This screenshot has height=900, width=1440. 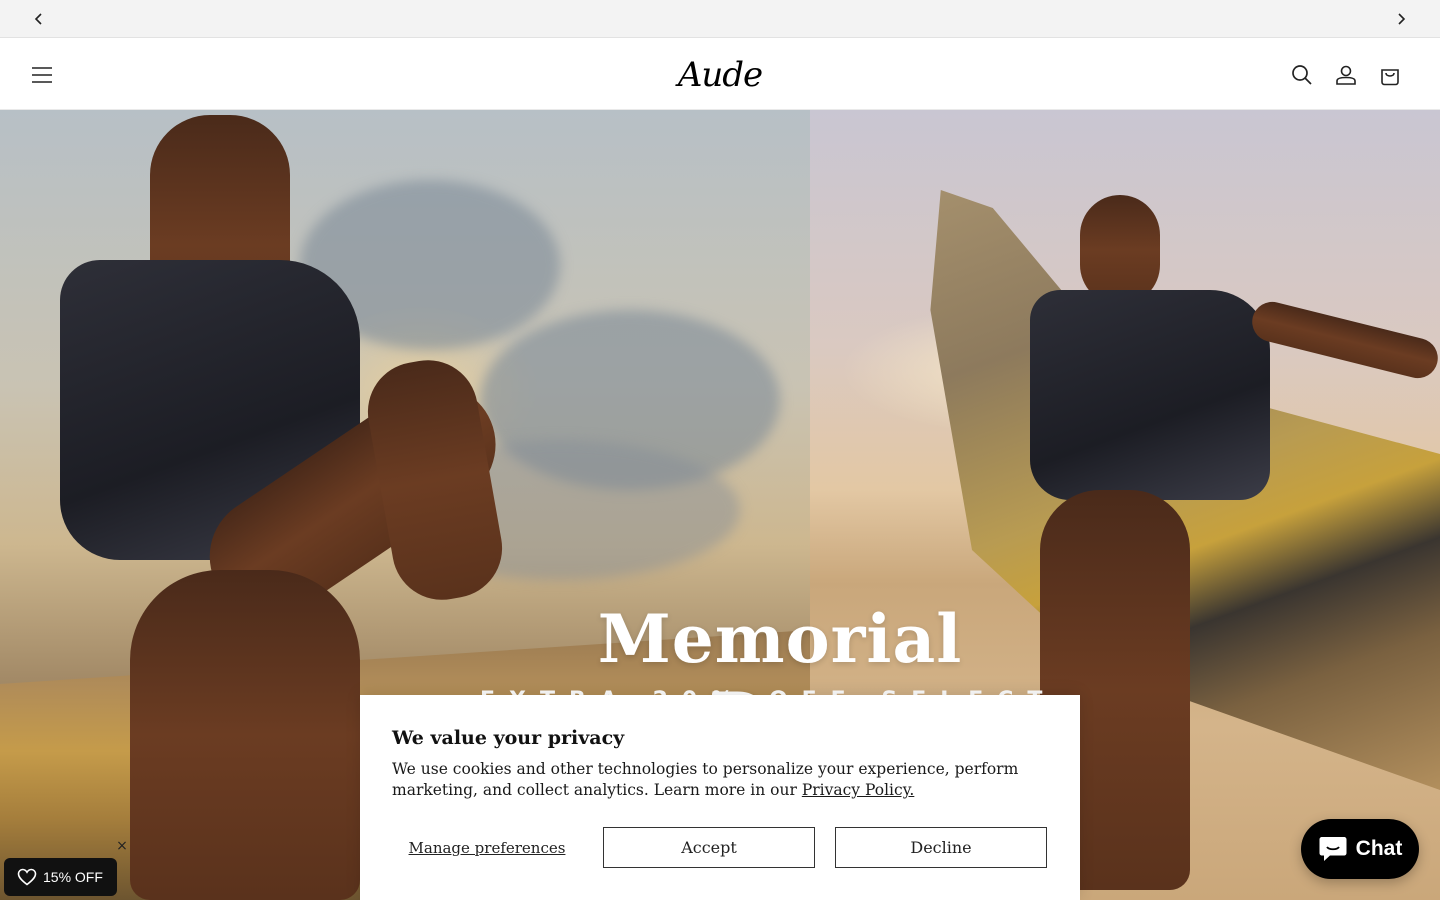 I want to click on announcement-next-button, so click(x=1401, y=19).